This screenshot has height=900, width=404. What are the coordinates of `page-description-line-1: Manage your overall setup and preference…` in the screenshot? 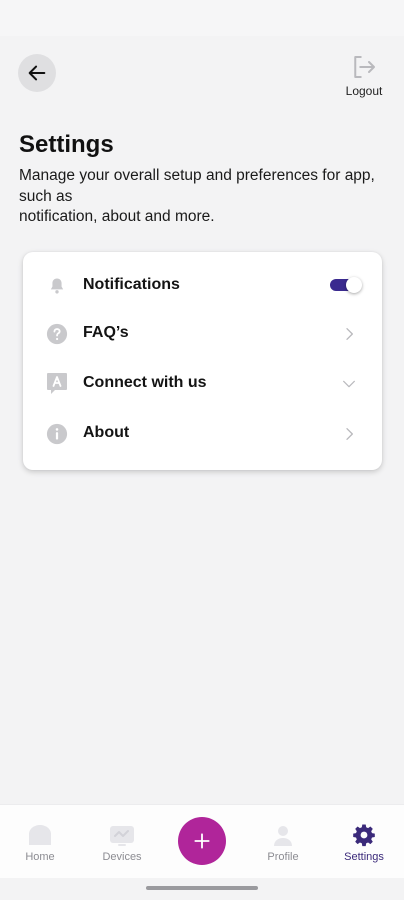 It's located at (197, 186).